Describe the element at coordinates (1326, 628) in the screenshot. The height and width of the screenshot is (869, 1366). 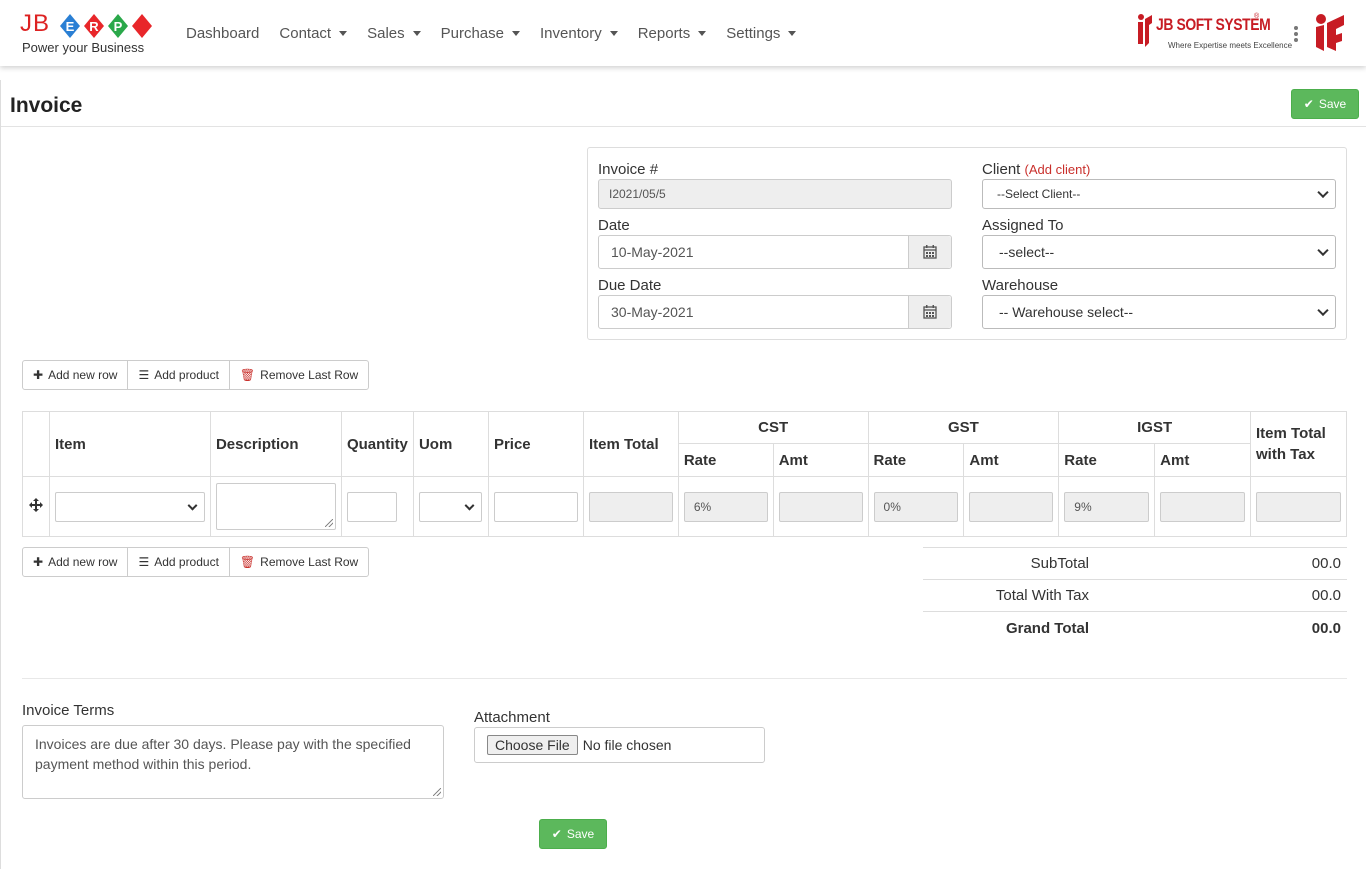
I see `grand-total-value: 00.0` at that location.